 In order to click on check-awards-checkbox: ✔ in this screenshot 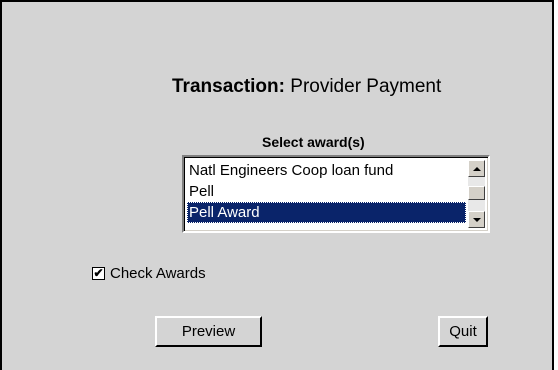, I will do `click(98, 273)`.